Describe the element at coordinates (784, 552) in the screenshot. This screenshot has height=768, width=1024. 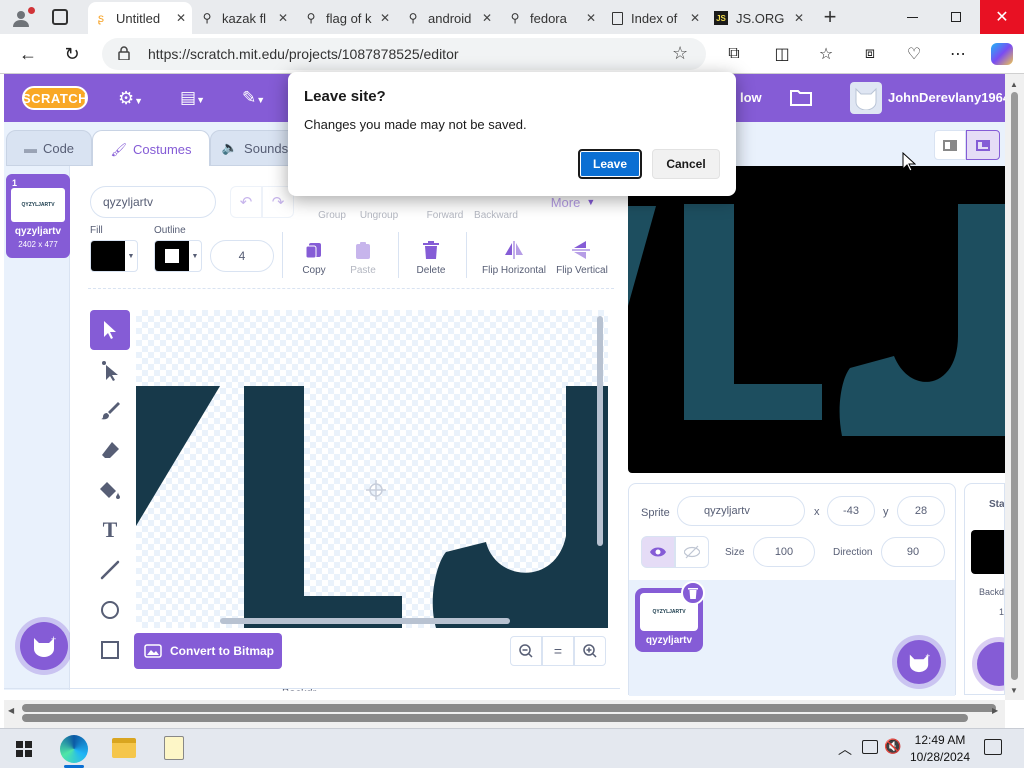
I see `size-input: 100` at that location.